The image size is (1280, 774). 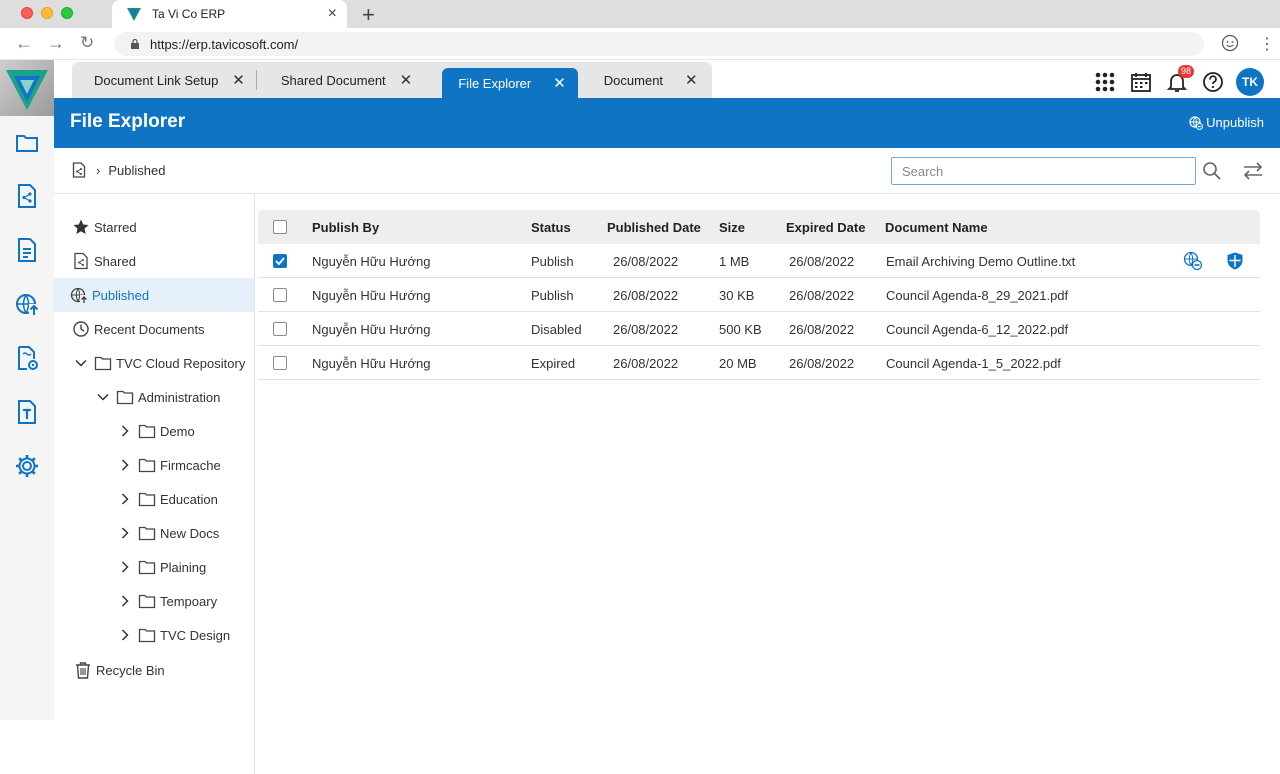 What do you see at coordinates (981, 261) in the screenshot?
I see `cell-document-name: Email Archiving Demo Outline.txt` at bounding box center [981, 261].